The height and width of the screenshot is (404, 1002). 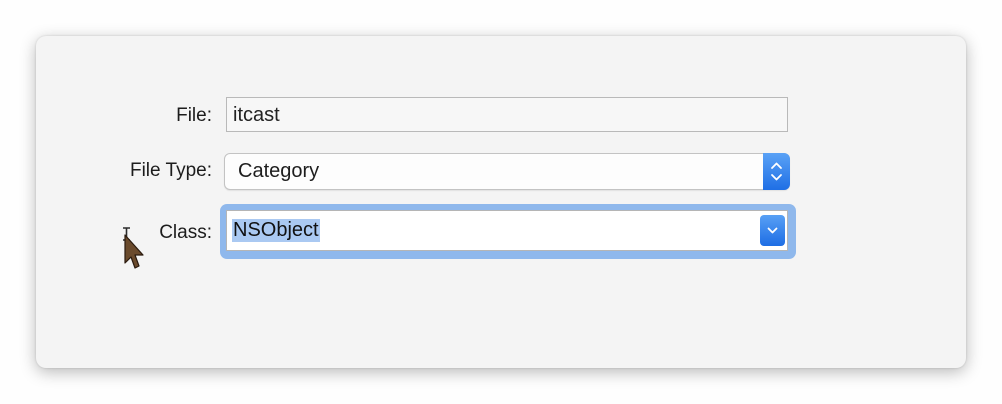 I want to click on file-label: File:, so click(x=194, y=115).